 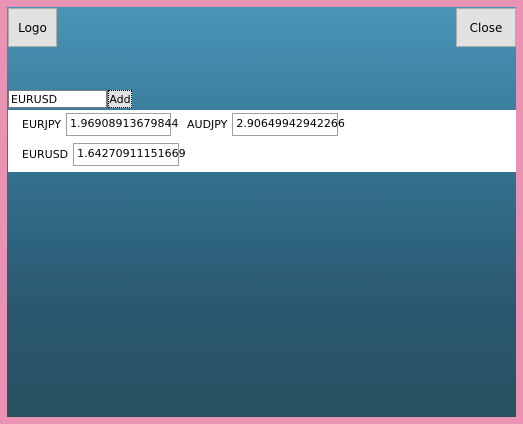 I want to click on add-button: Add, so click(x=120, y=99).